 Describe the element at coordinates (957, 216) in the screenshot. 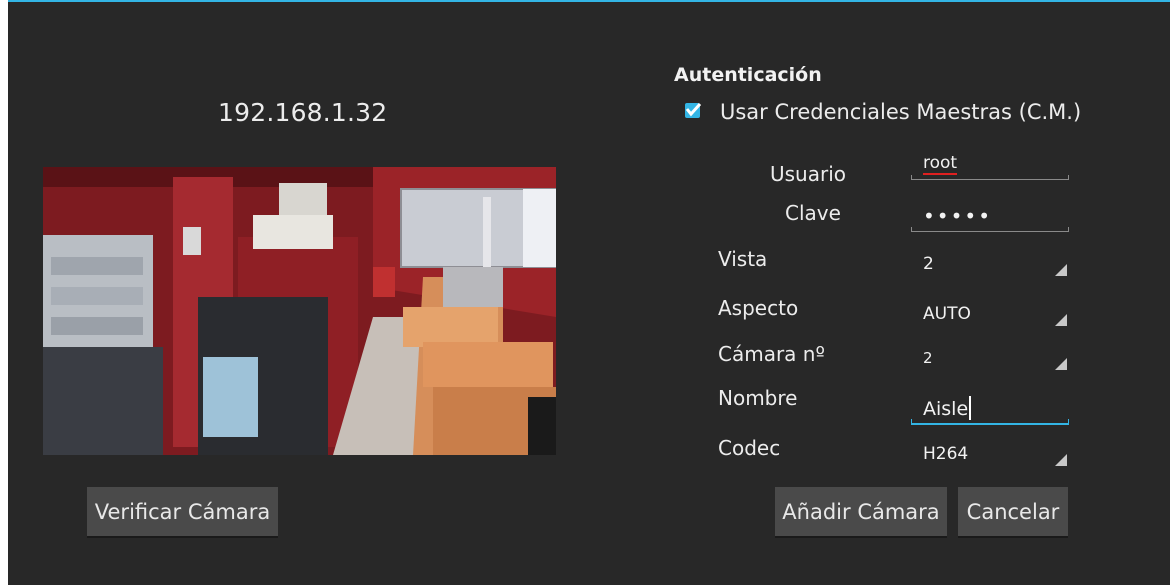

I see `password-value: •••••` at that location.